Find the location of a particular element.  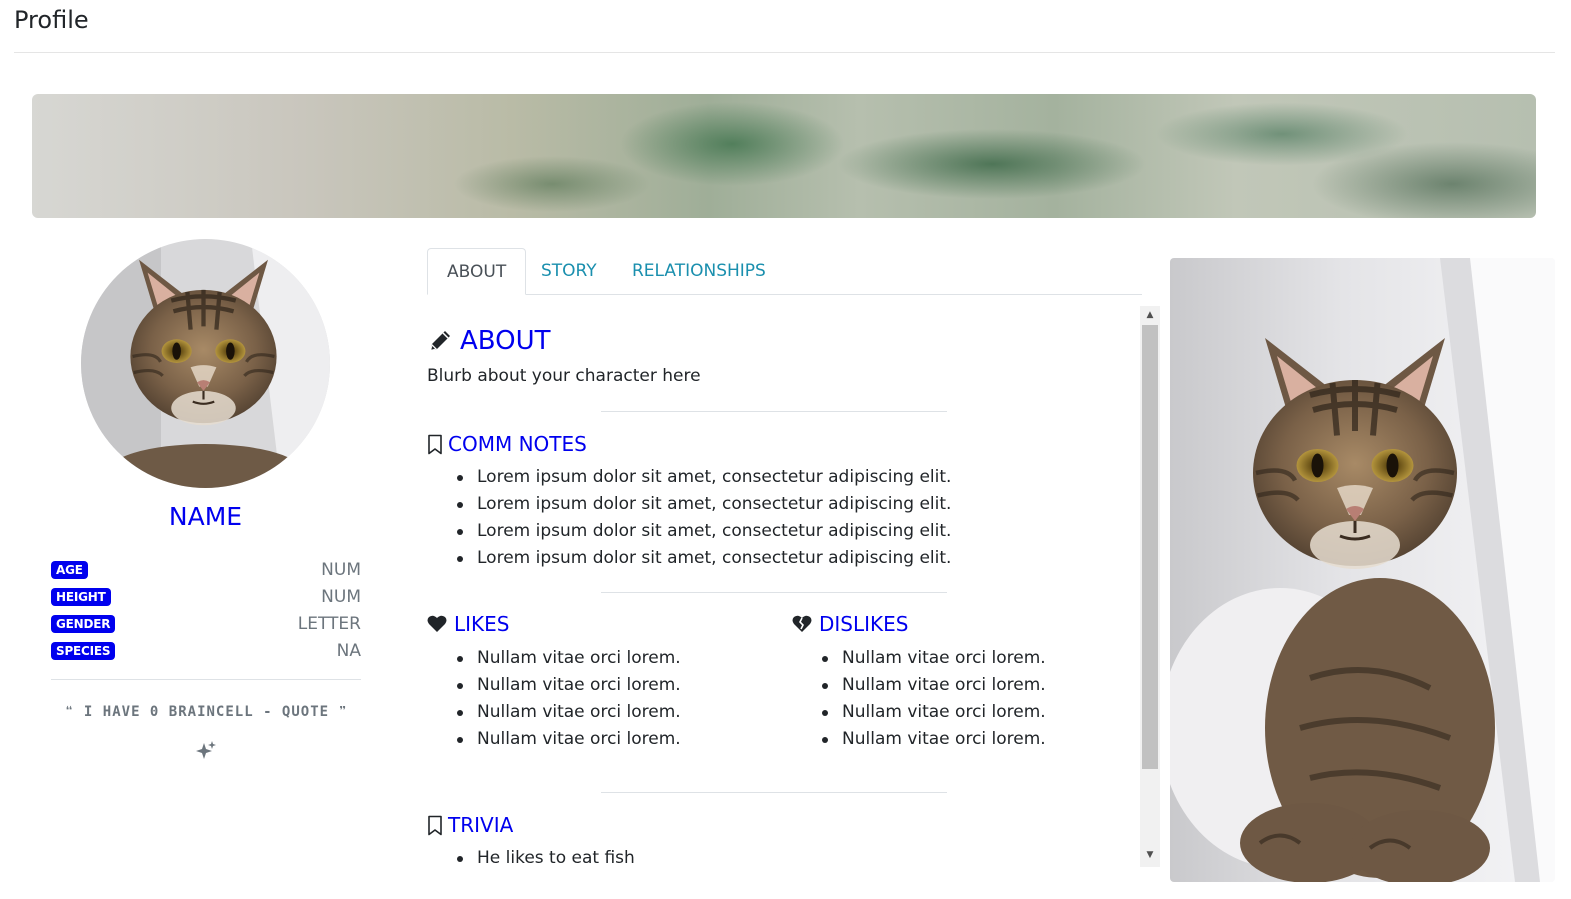

broken-heart-icon is located at coordinates (802, 623).